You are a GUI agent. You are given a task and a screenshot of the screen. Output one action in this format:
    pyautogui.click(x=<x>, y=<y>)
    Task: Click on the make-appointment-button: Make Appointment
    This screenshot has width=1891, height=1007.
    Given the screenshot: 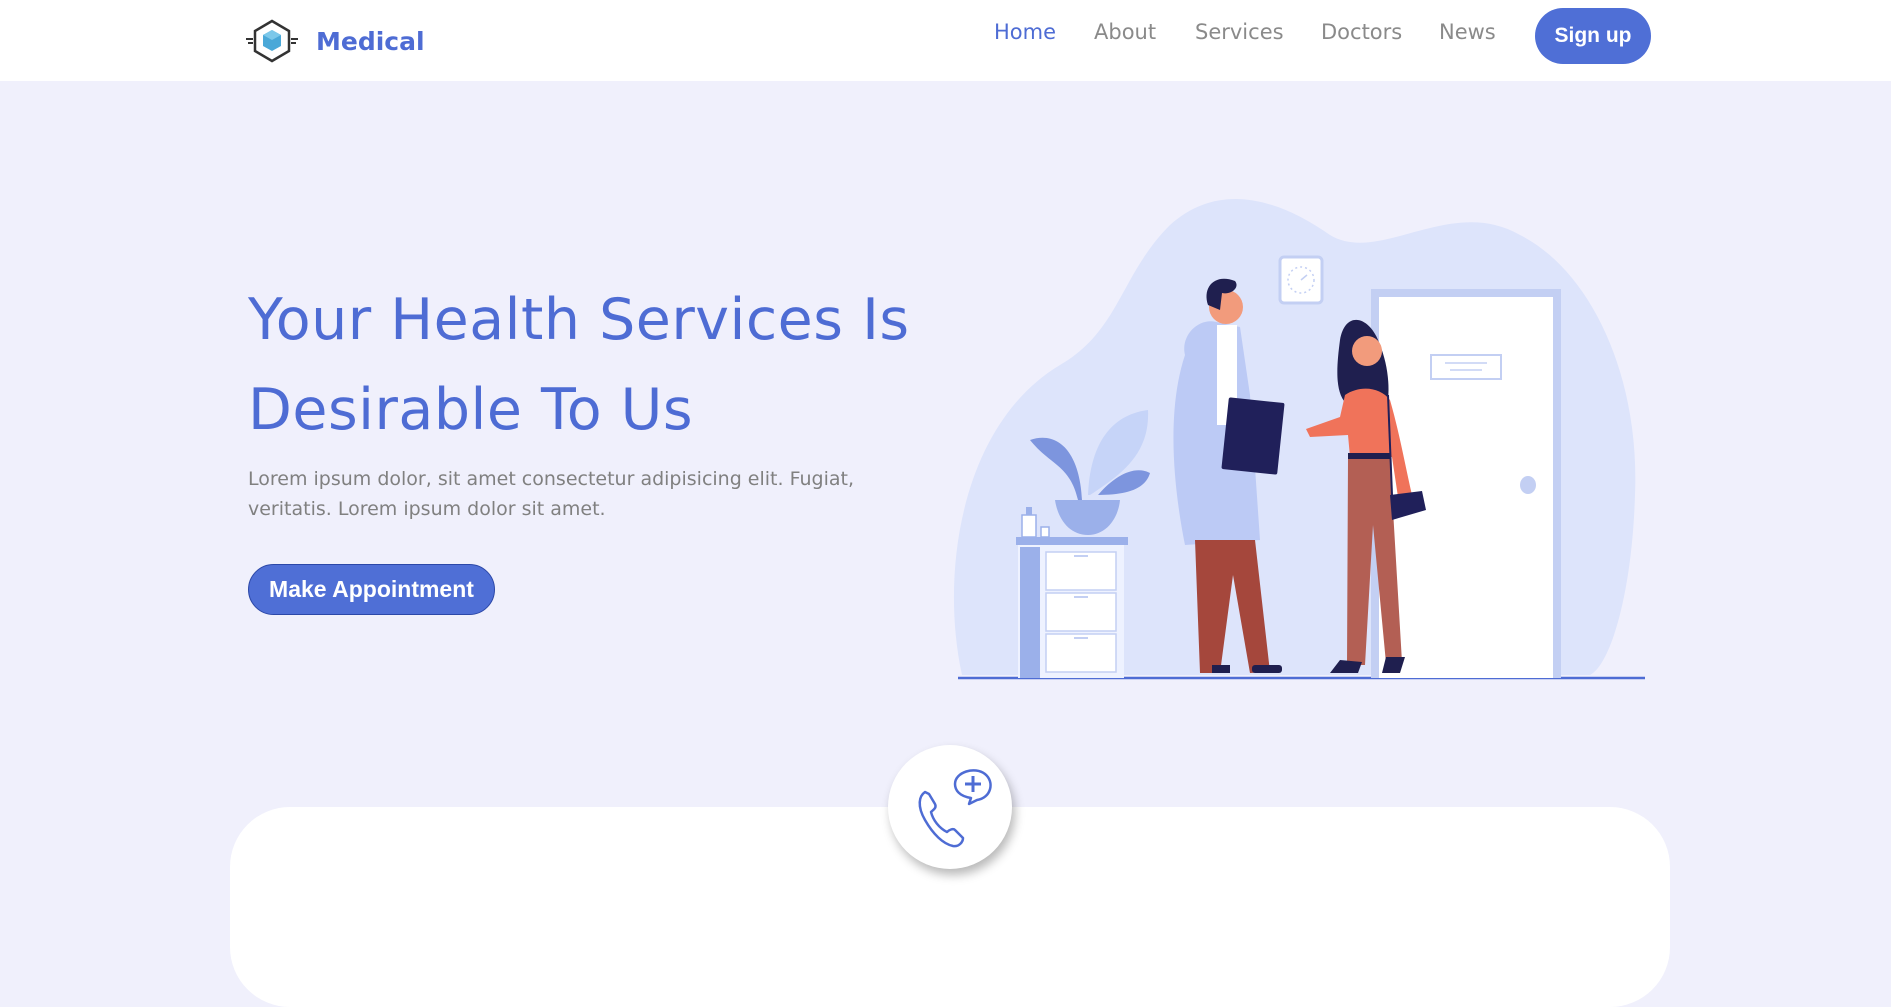 What is the action you would take?
    pyautogui.click(x=371, y=589)
    